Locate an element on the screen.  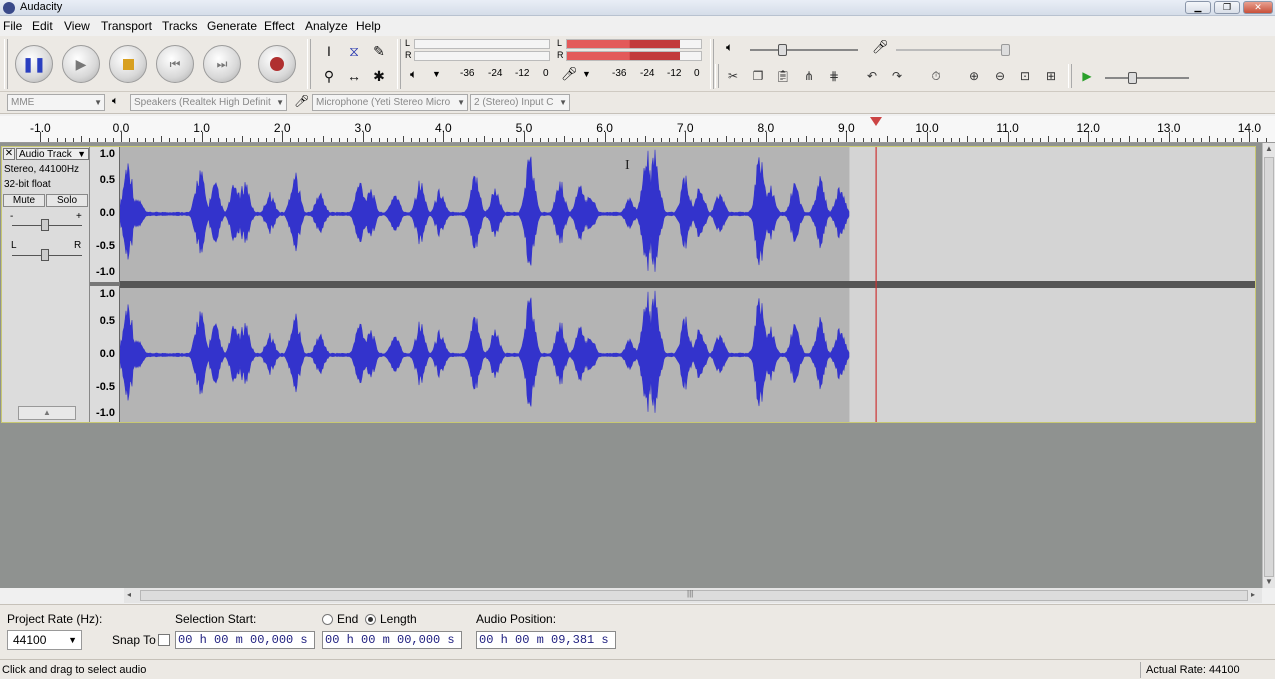
horizontal-scrollbar: ◂ ||| ▸ is located at coordinates (693, 595).